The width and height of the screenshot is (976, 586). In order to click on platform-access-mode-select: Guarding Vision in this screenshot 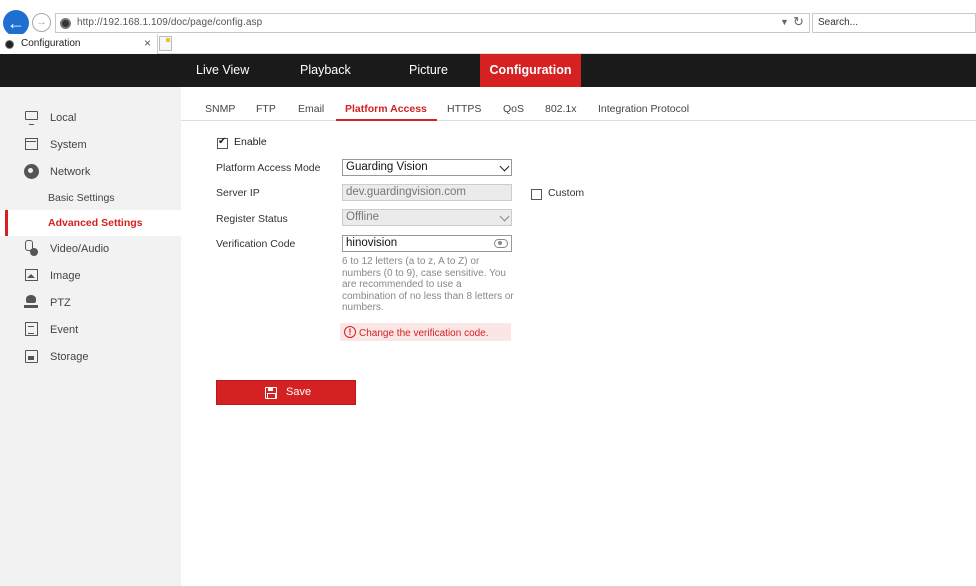, I will do `click(427, 167)`.